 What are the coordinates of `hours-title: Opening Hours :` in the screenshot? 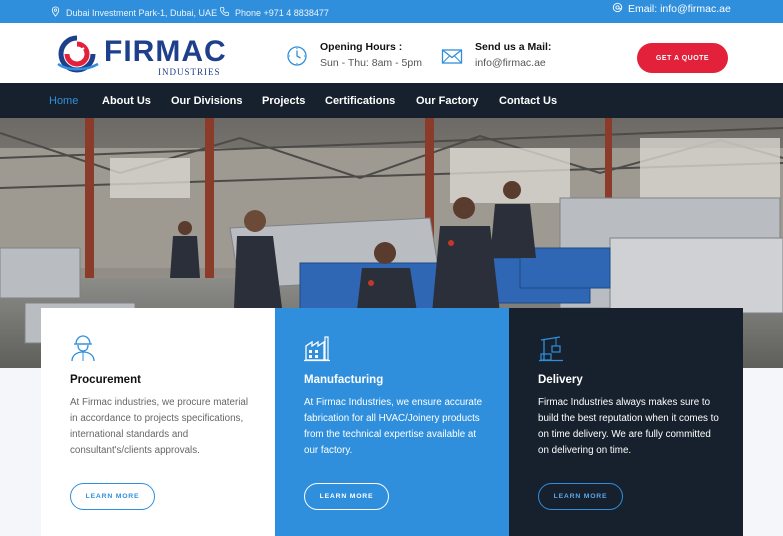 It's located at (361, 47).